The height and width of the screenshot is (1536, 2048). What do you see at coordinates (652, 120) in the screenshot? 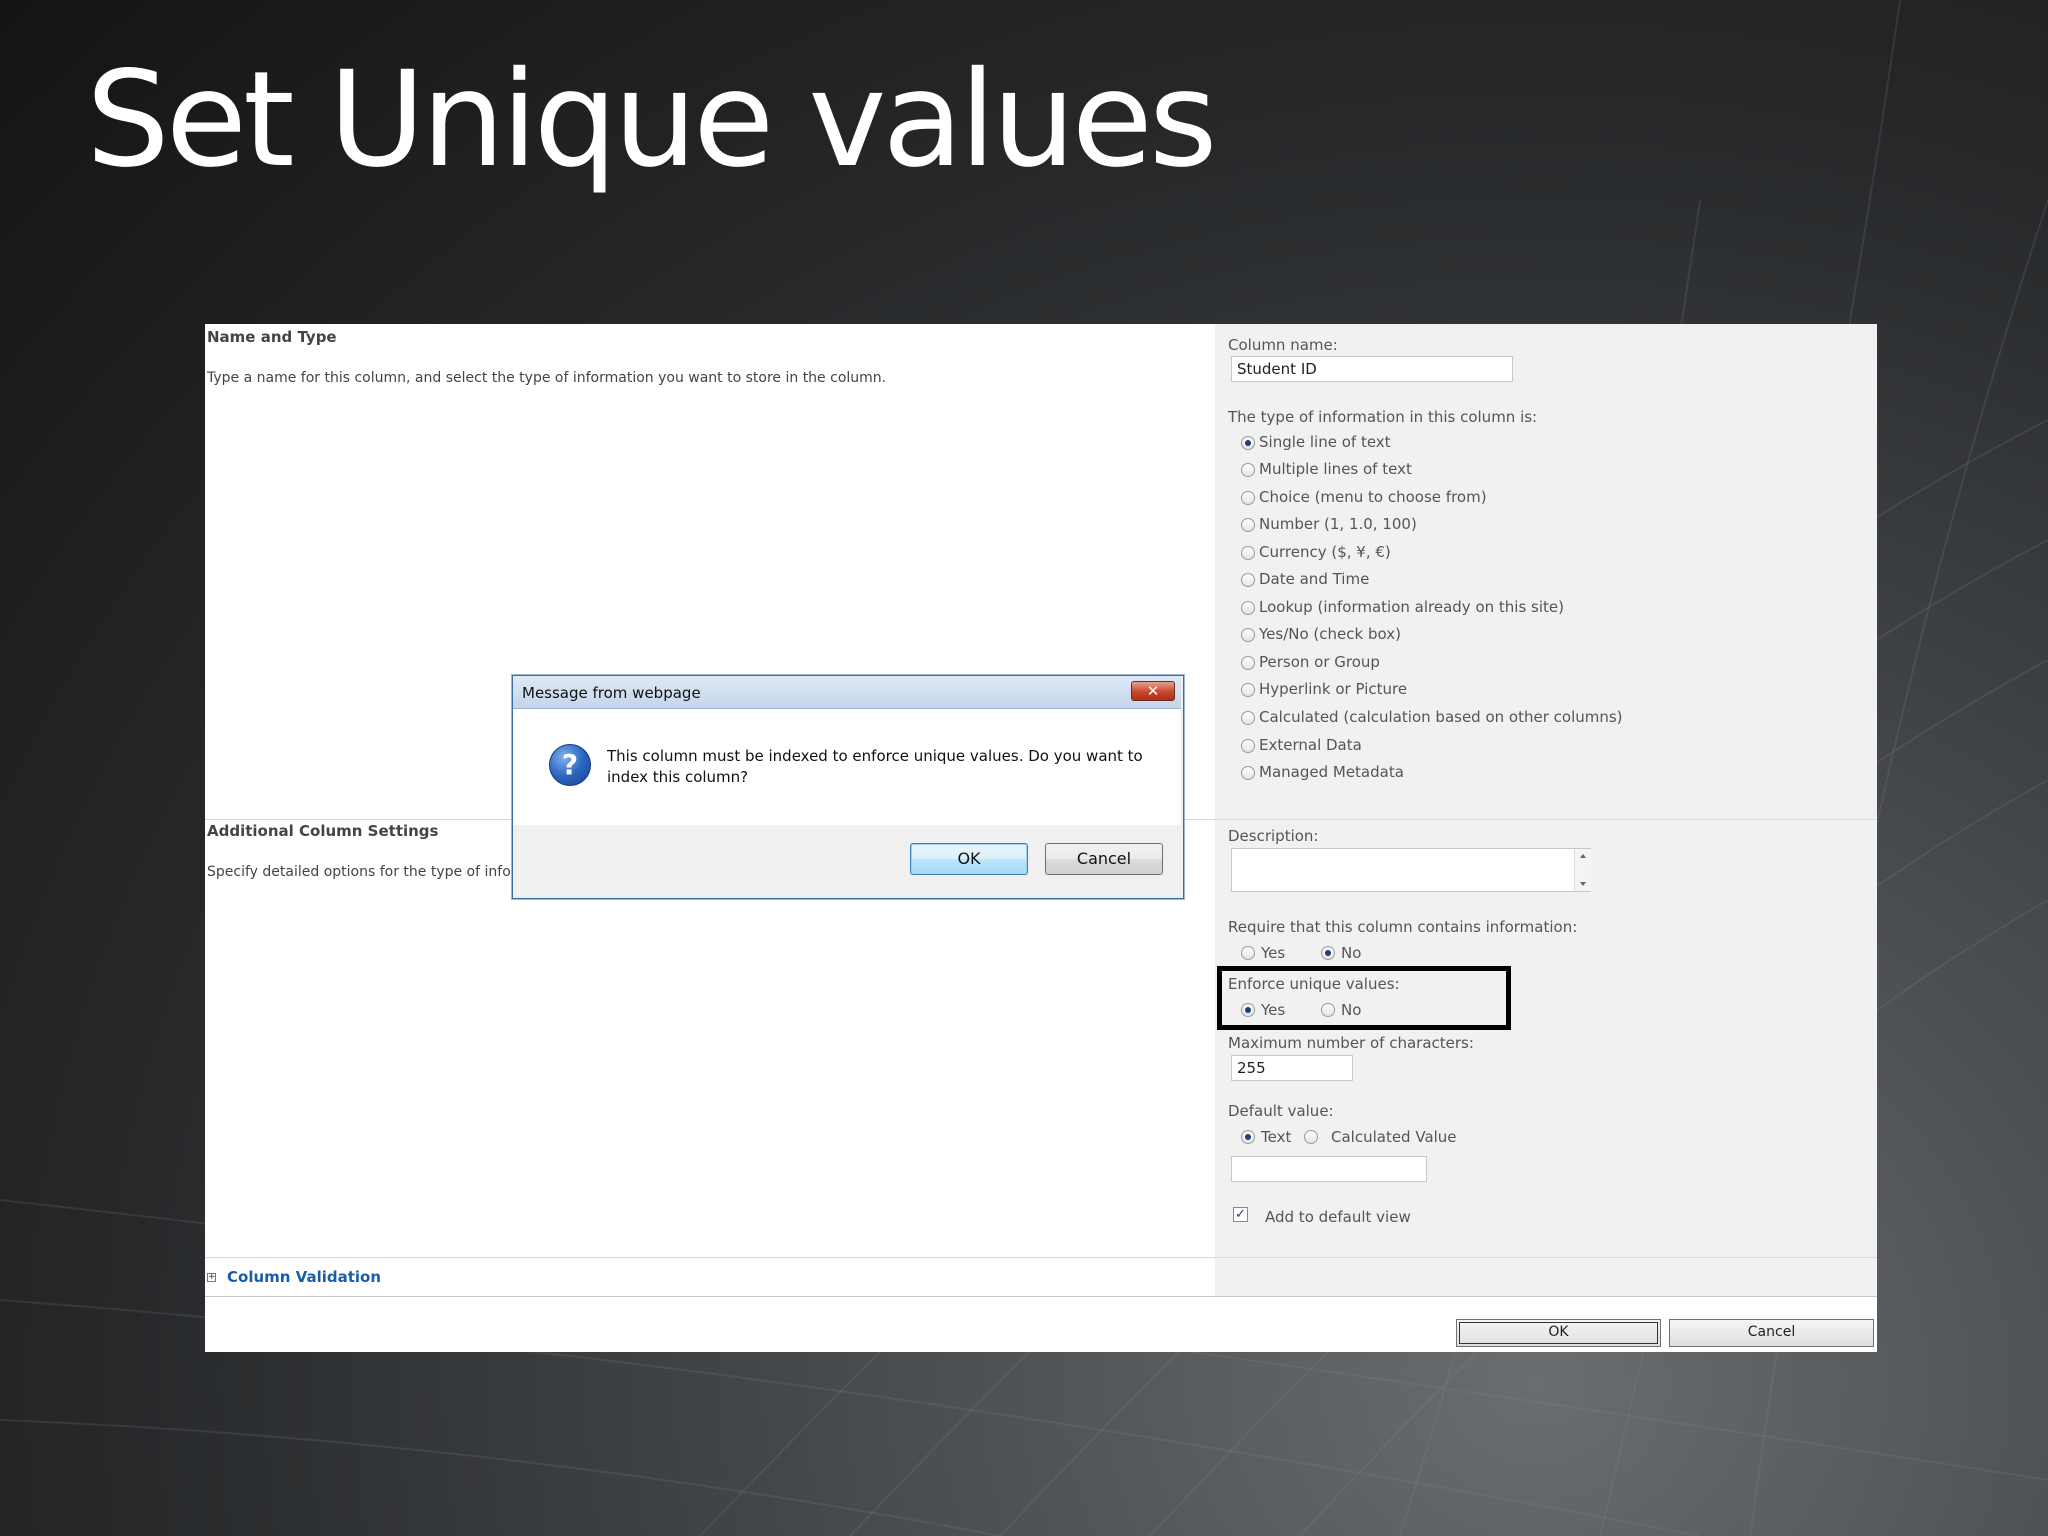
I see `slide-title: Set Unique values` at bounding box center [652, 120].